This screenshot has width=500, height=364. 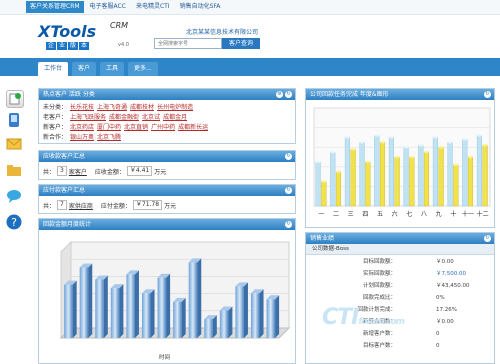 What do you see at coordinates (84, 69) in the screenshot?
I see `tab-customer: 客户` at bounding box center [84, 69].